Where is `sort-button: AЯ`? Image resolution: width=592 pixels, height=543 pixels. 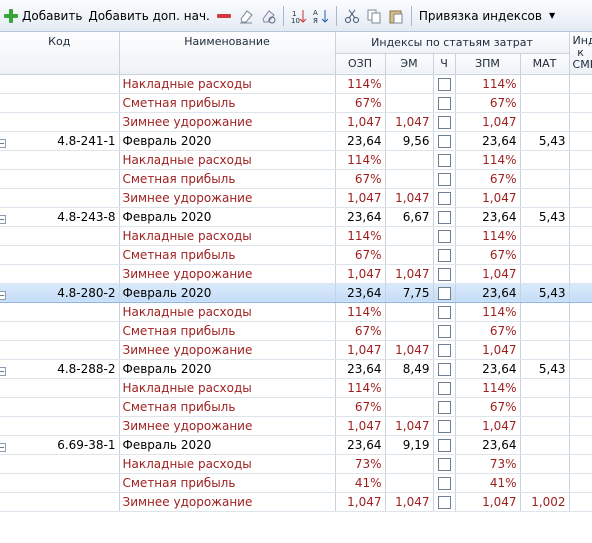
sort-button: AЯ is located at coordinates (321, 16).